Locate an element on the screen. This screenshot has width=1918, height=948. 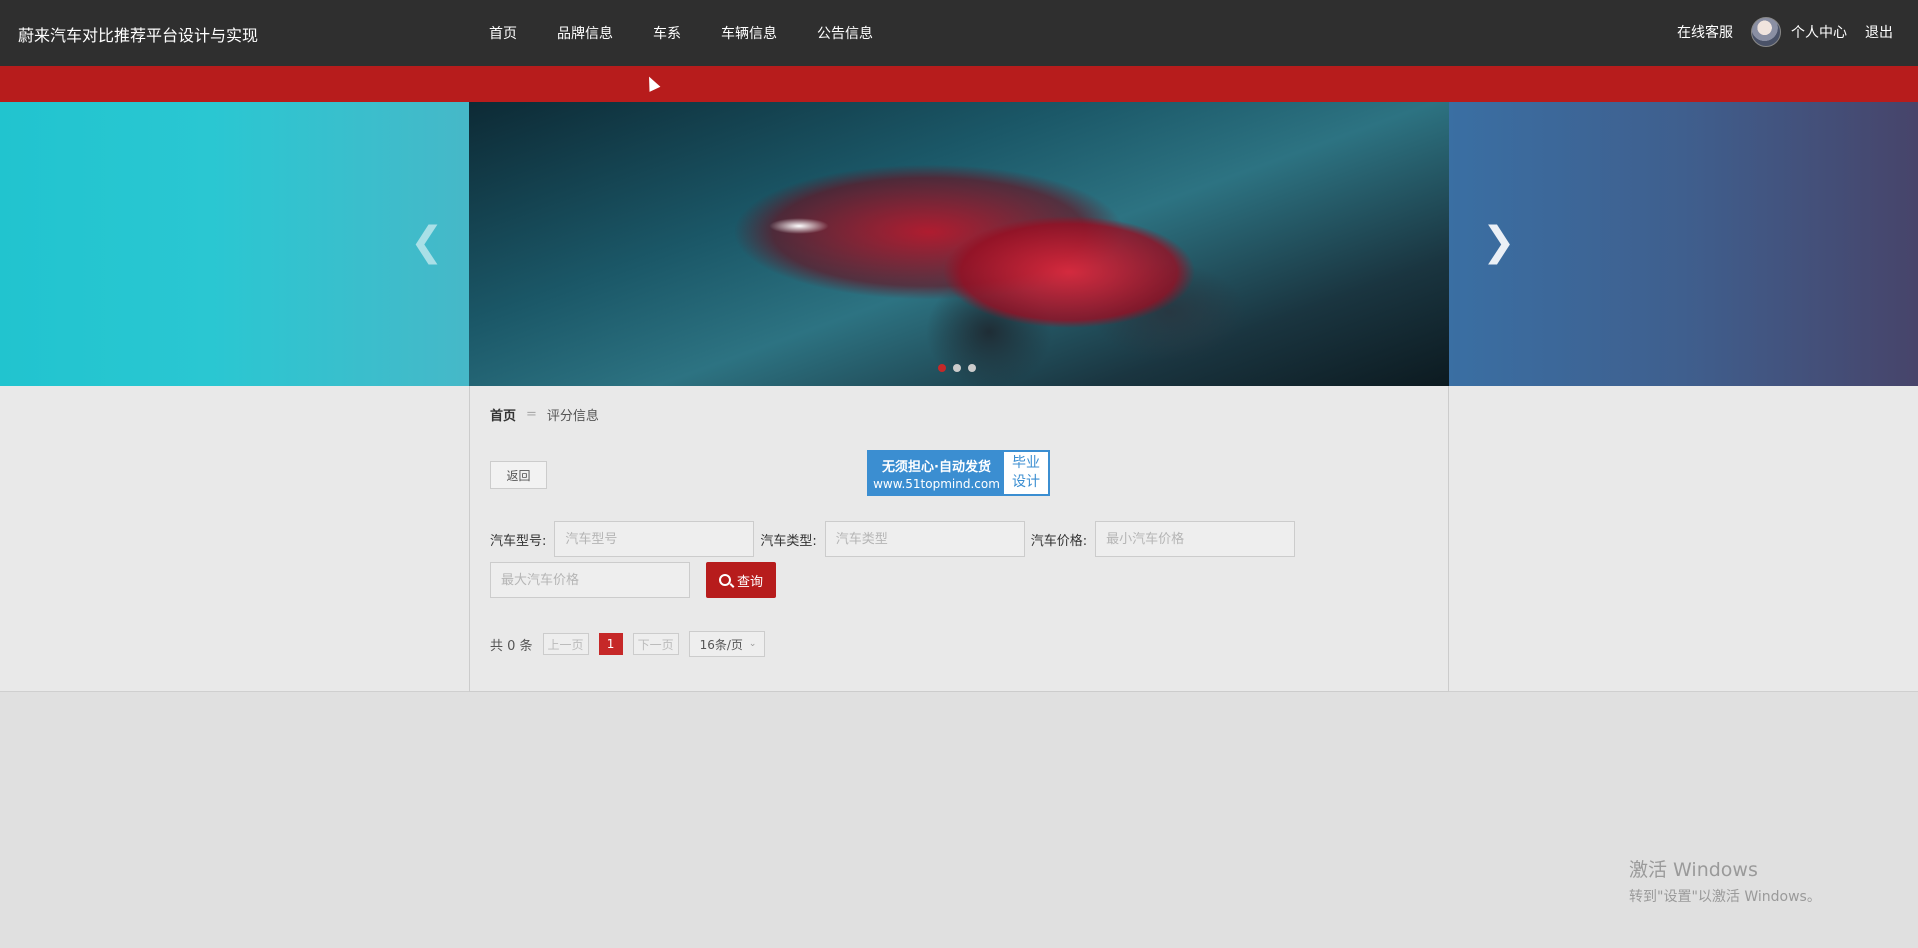
page-number-1: 1 is located at coordinates (610, 644).